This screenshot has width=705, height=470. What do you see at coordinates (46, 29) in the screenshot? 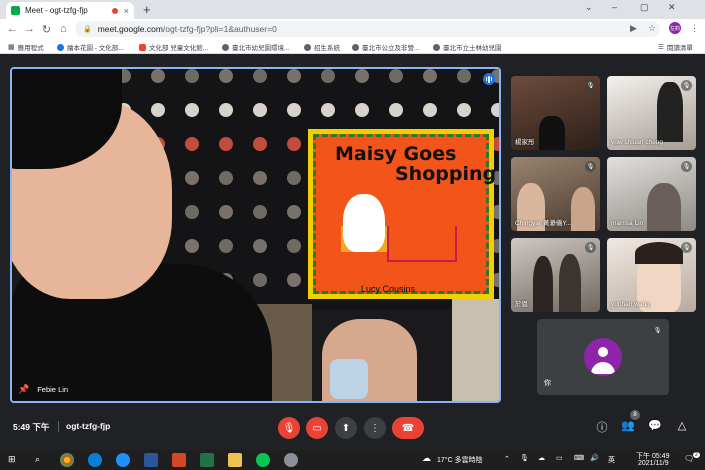
I see `reload-icon: ↻` at bounding box center [46, 29].